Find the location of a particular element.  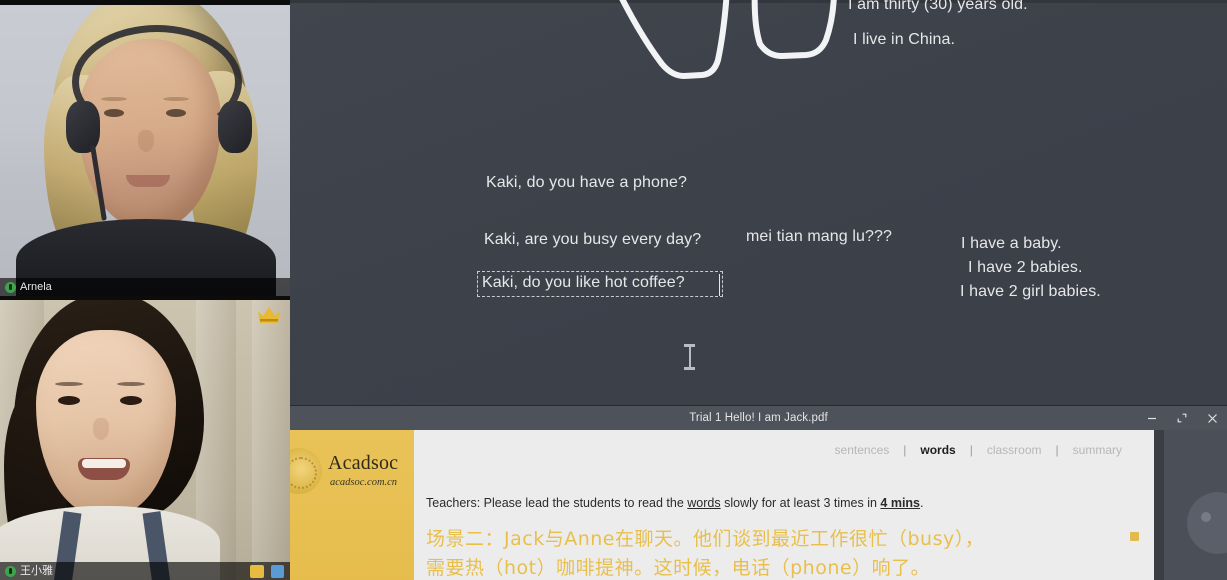

student-brow-left is located at coordinates (69, 384).